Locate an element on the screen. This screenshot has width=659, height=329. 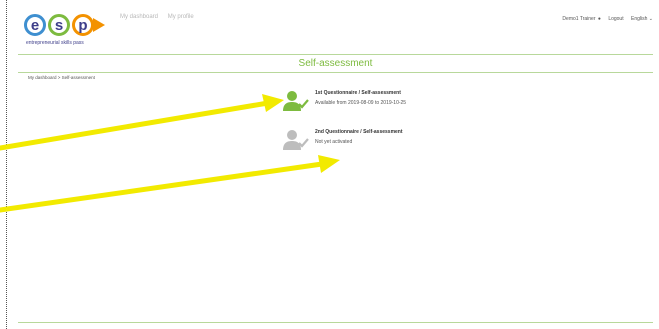
logo-letter-e: e is located at coordinates (35, 25).